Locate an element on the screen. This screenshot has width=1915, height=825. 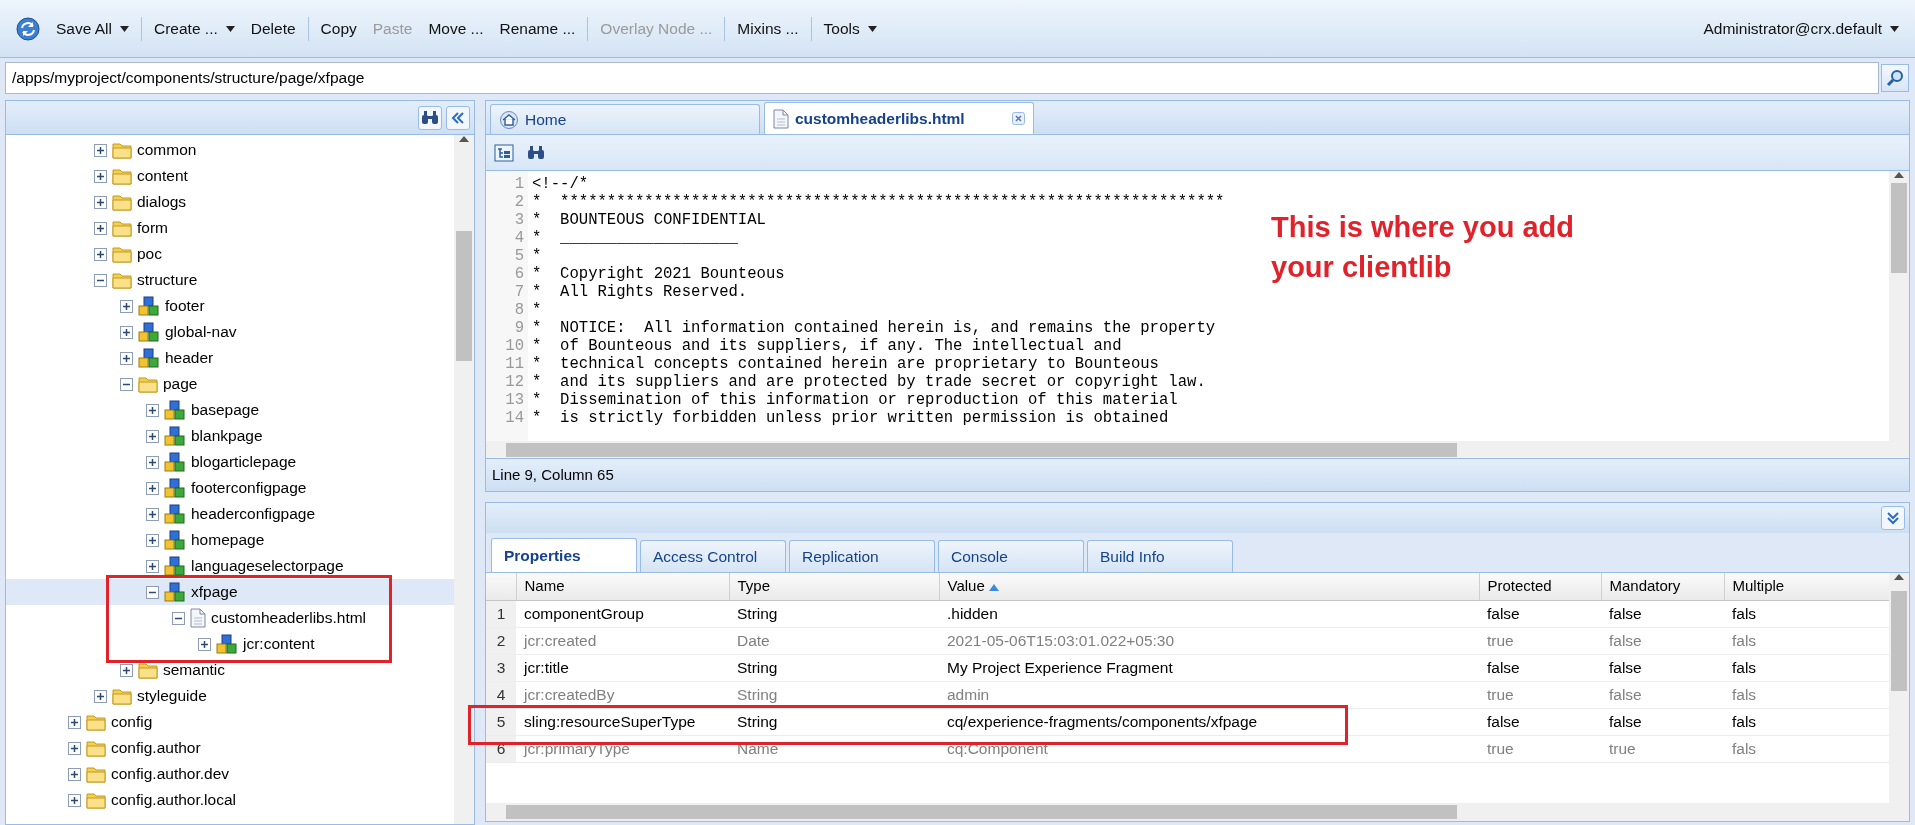
tree-item: headerconfigpage is located at coordinates (230, 514).